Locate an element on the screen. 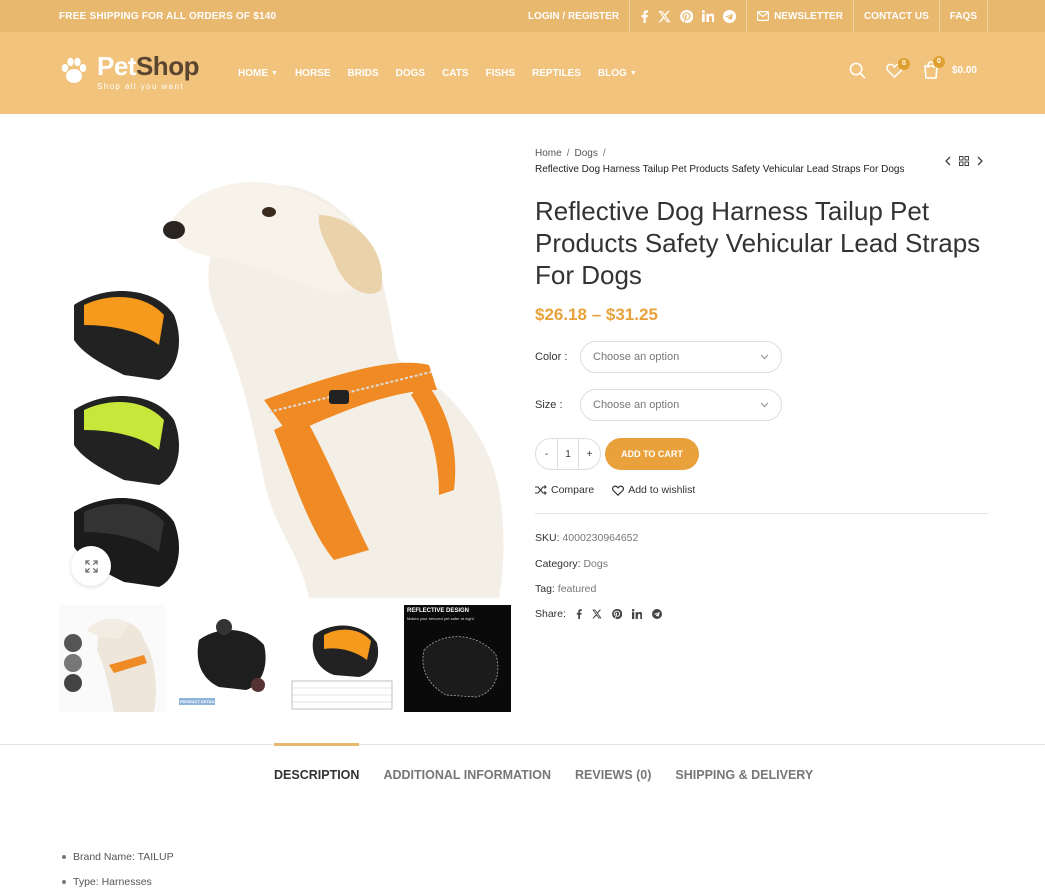  category-row: Category: Dogs is located at coordinates (571, 564).